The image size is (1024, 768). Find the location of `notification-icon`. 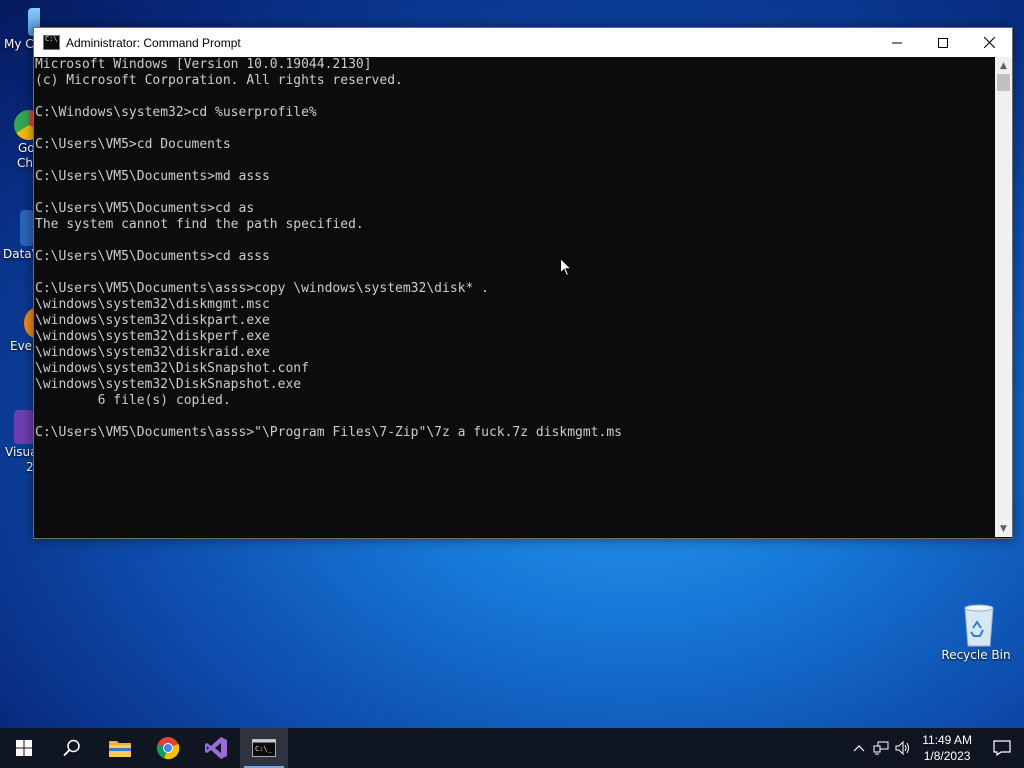

notification-icon is located at coordinates (1002, 748).